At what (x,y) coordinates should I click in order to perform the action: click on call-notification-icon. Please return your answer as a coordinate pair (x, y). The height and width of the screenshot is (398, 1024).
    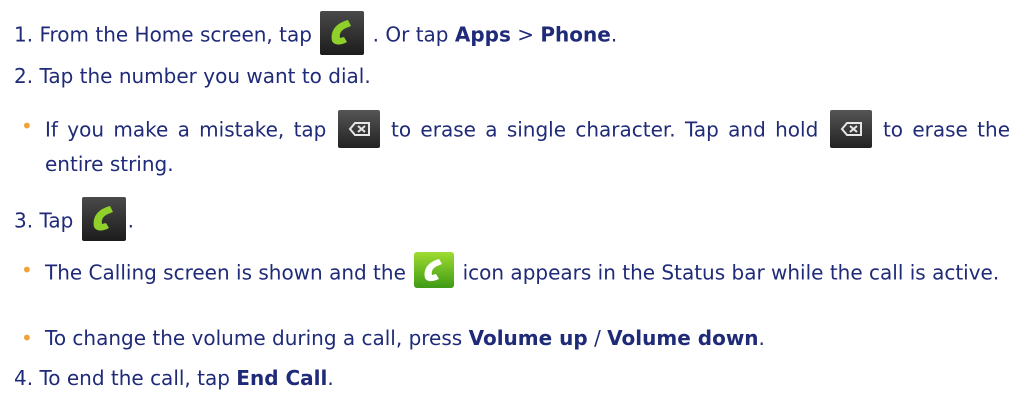
    Looking at the image, I should click on (434, 270).